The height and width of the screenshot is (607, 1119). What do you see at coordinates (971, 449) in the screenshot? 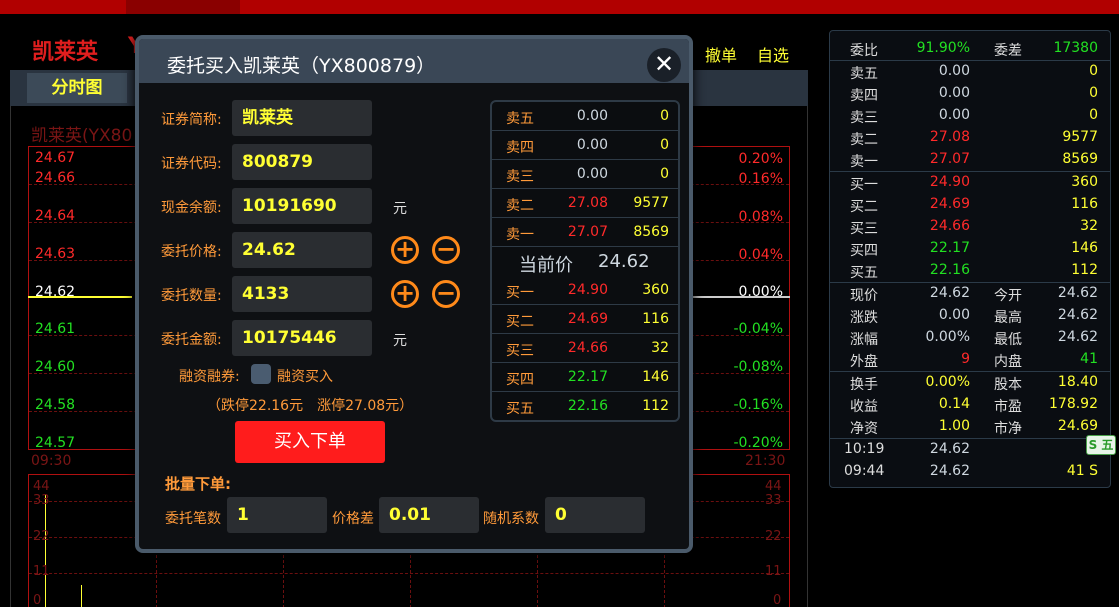
I see `trade-row: 10:1924.629` at bounding box center [971, 449].